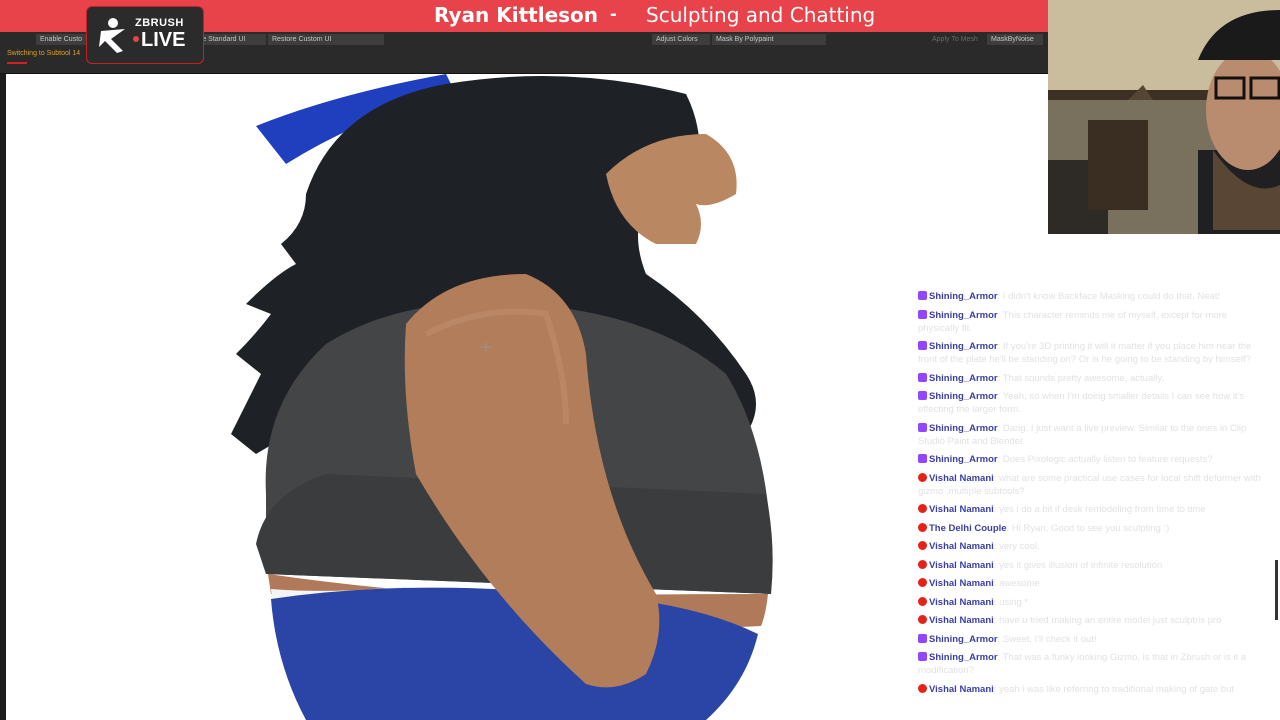 This screenshot has width=1280, height=720. What do you see at coordinates (761, 15) in the screenshot?
I see `stream-subtitle: Sculpting and Chatting` at bounding box center [761, 15].